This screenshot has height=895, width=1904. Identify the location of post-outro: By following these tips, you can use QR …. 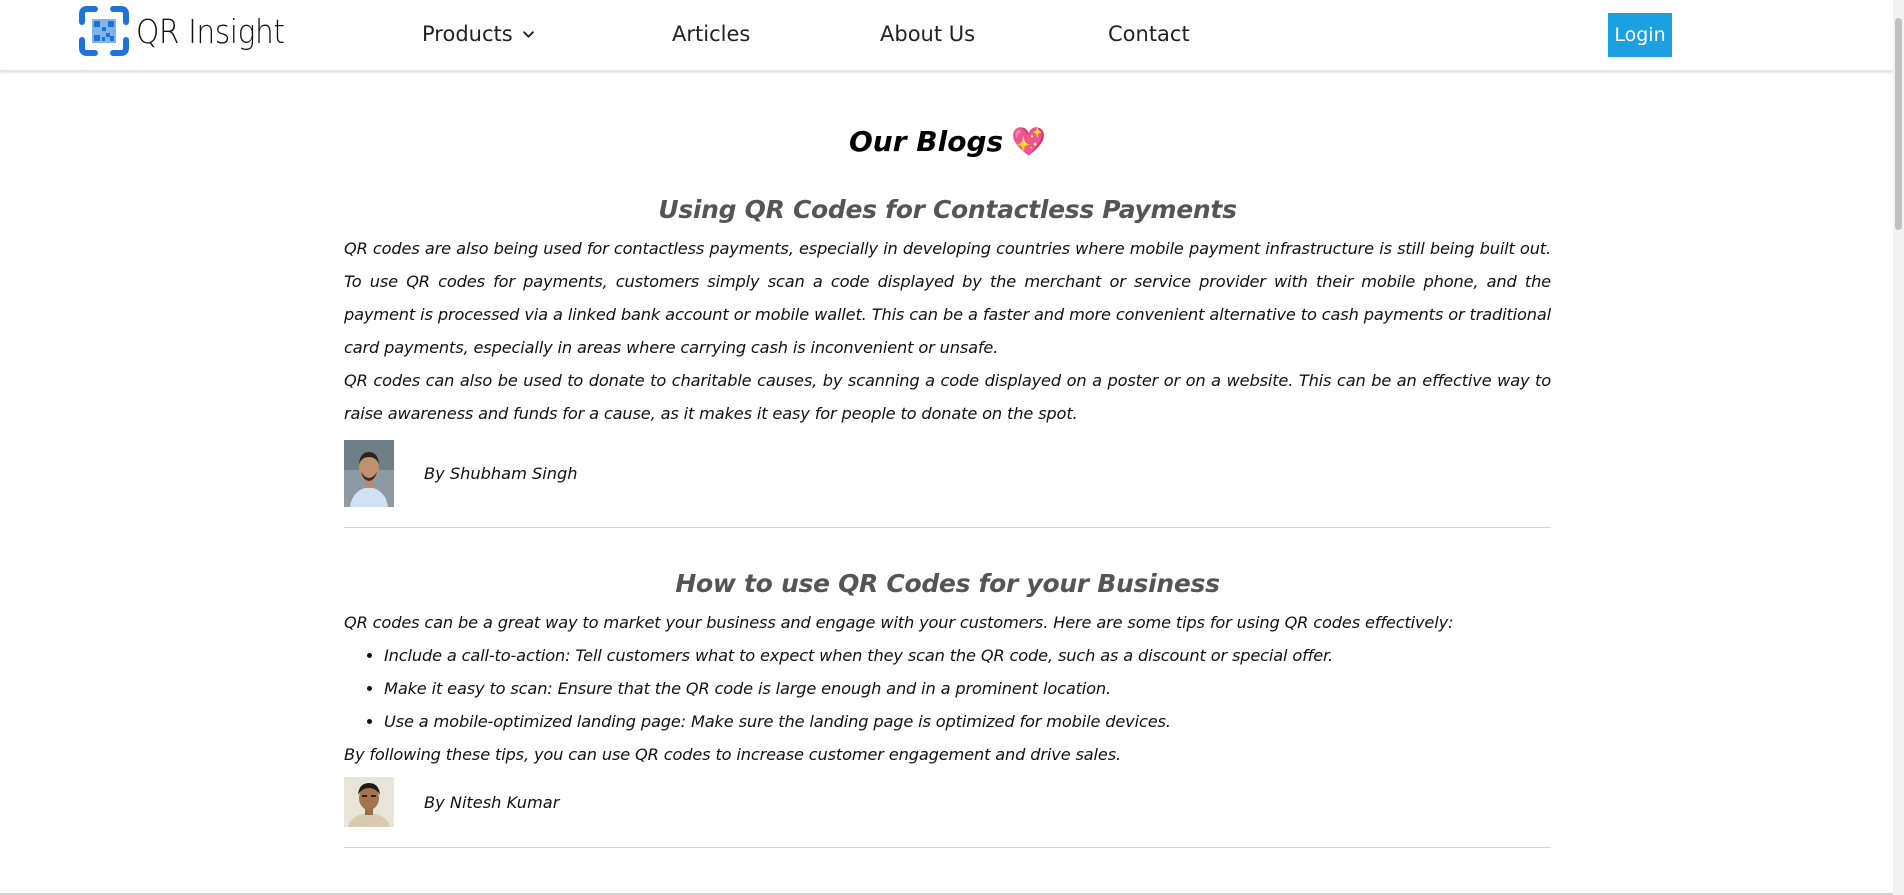
(732, 754).